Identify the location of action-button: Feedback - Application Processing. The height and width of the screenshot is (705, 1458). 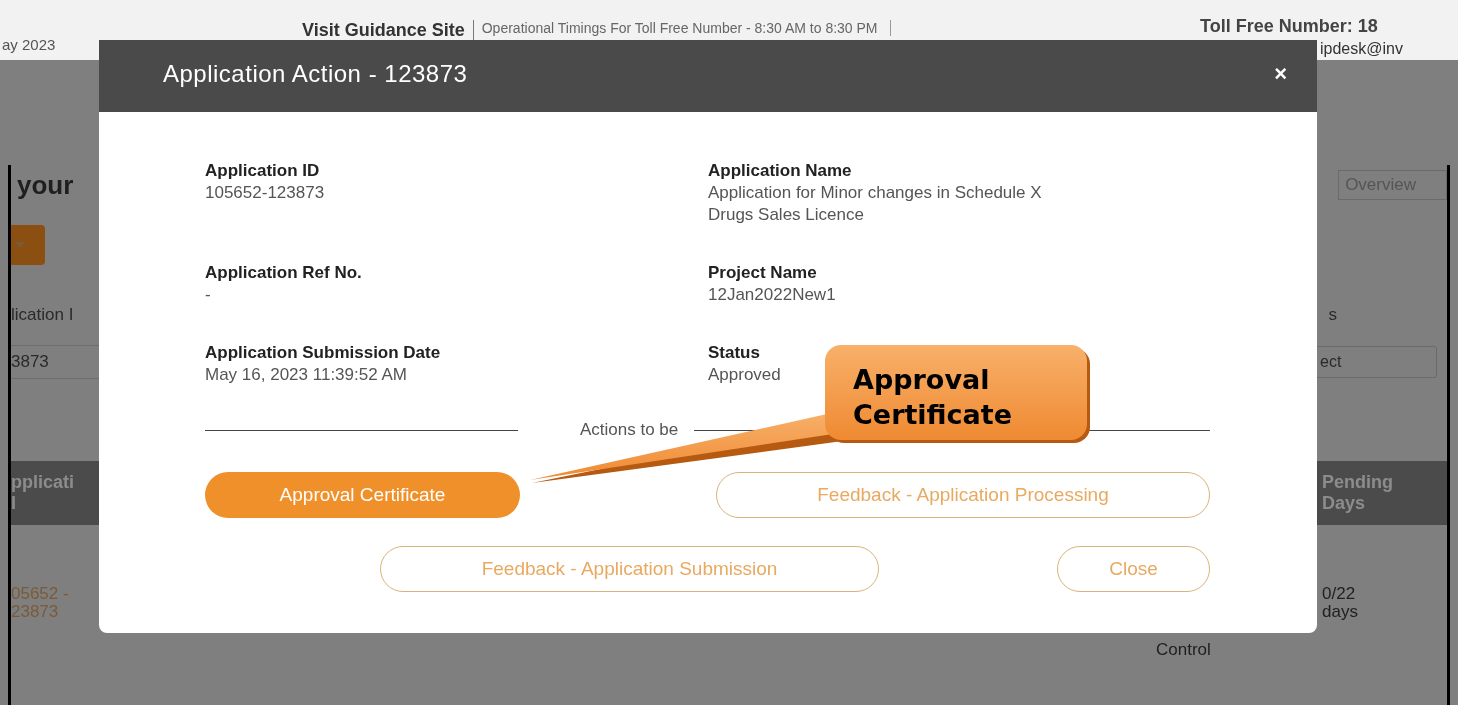
(963, 495).